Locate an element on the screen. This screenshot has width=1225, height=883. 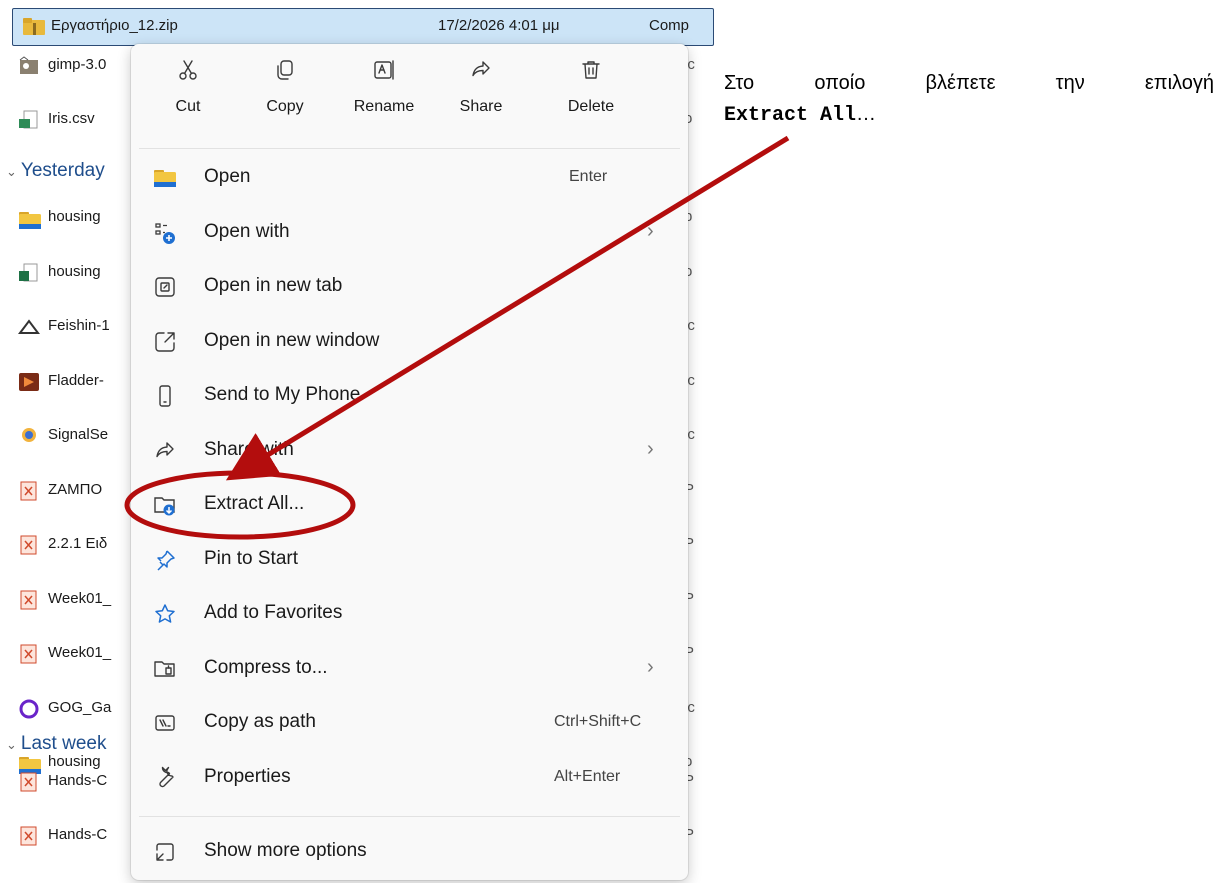
star-icon is located at coordinates (165, 614).